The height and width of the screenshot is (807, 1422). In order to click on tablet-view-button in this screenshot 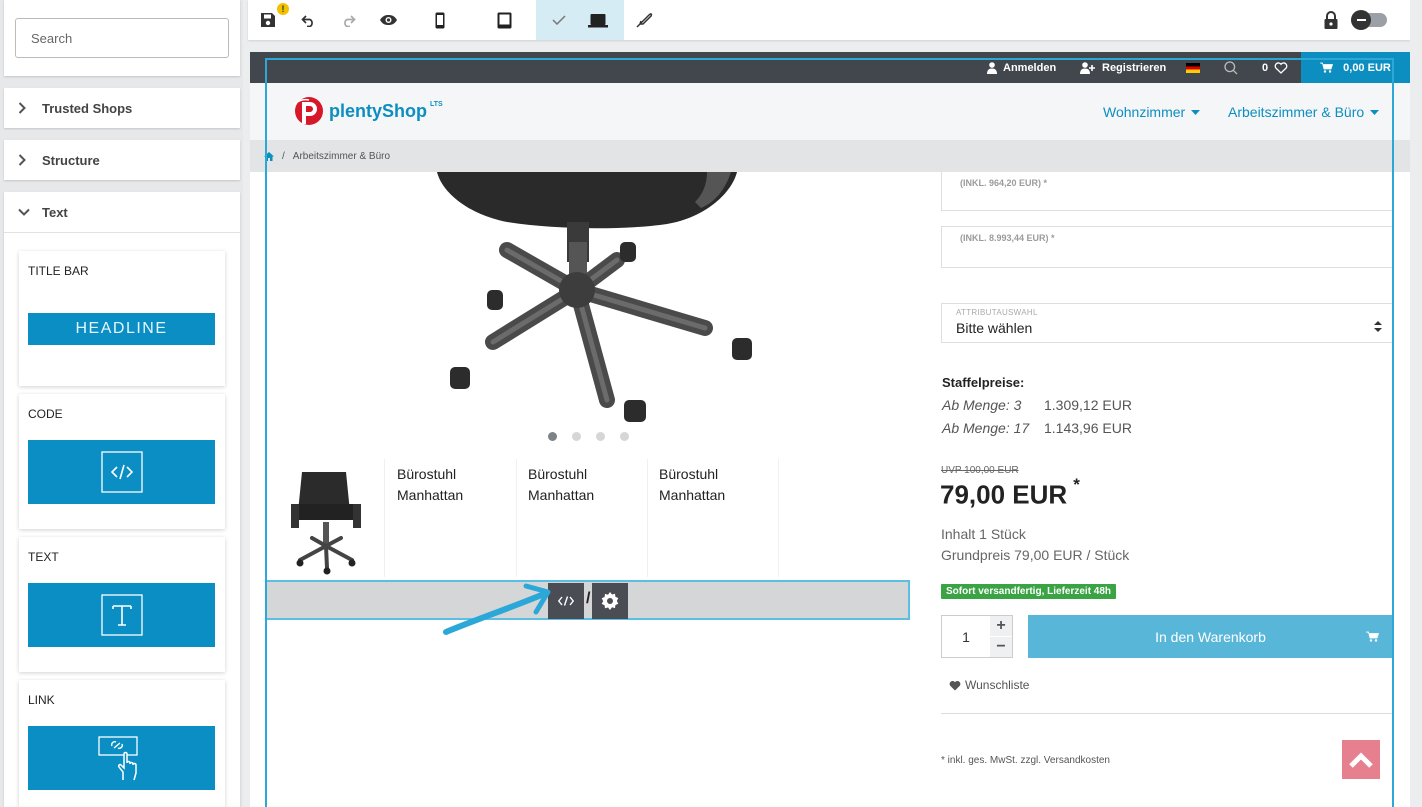, I will do `click(504, 20)`.